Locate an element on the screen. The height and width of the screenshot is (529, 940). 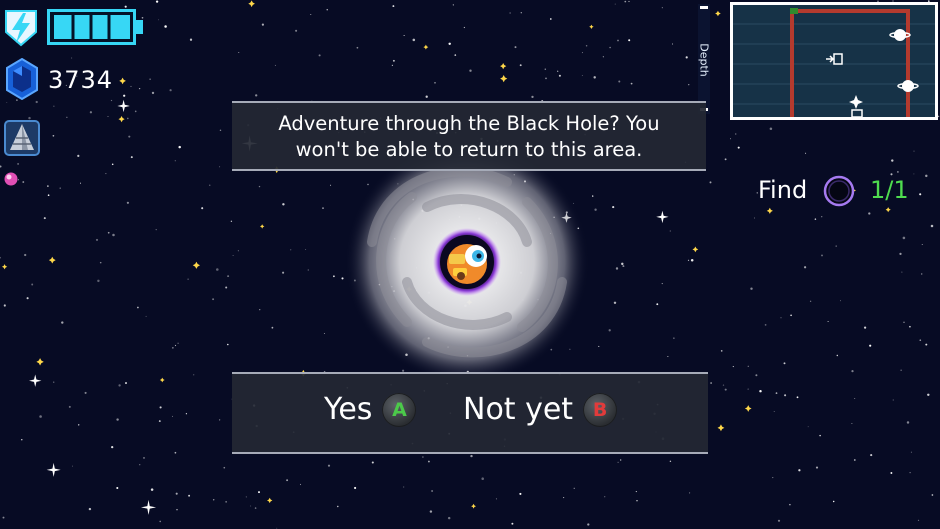
b-button-icon: B is located at coordinates (600, 409).